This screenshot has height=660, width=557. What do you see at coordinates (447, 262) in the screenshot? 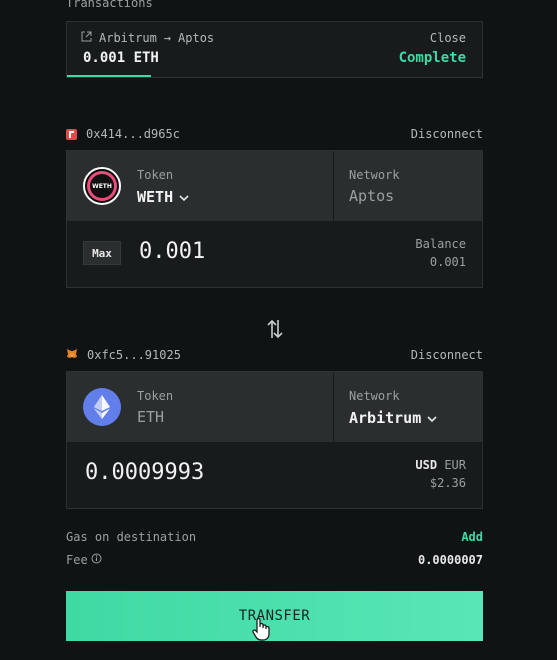
I see `balance-value: 0.001` at bounding box center [447, 262].